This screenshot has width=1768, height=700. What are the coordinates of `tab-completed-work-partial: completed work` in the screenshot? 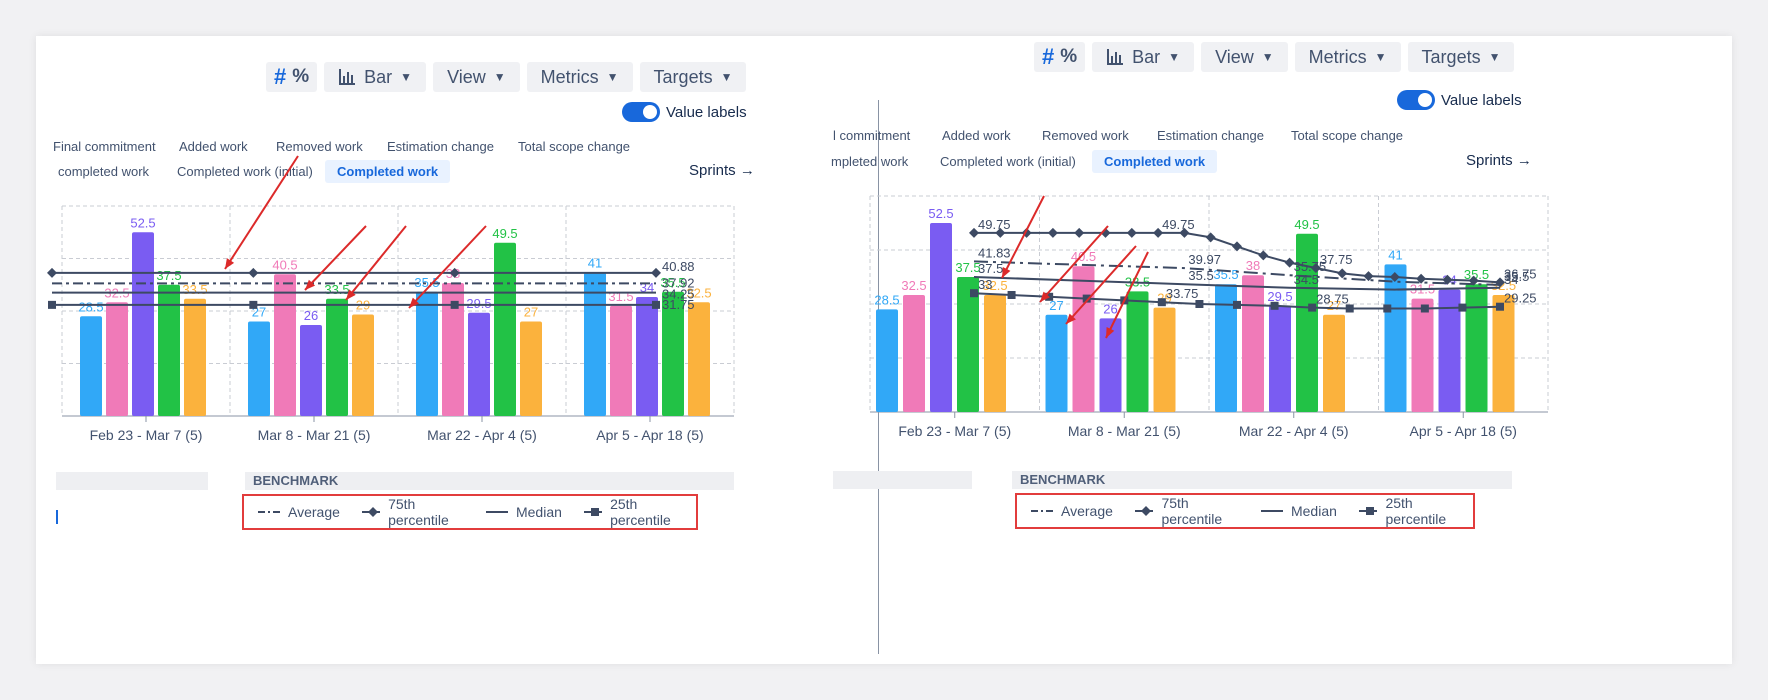 It's located at (103, 171).